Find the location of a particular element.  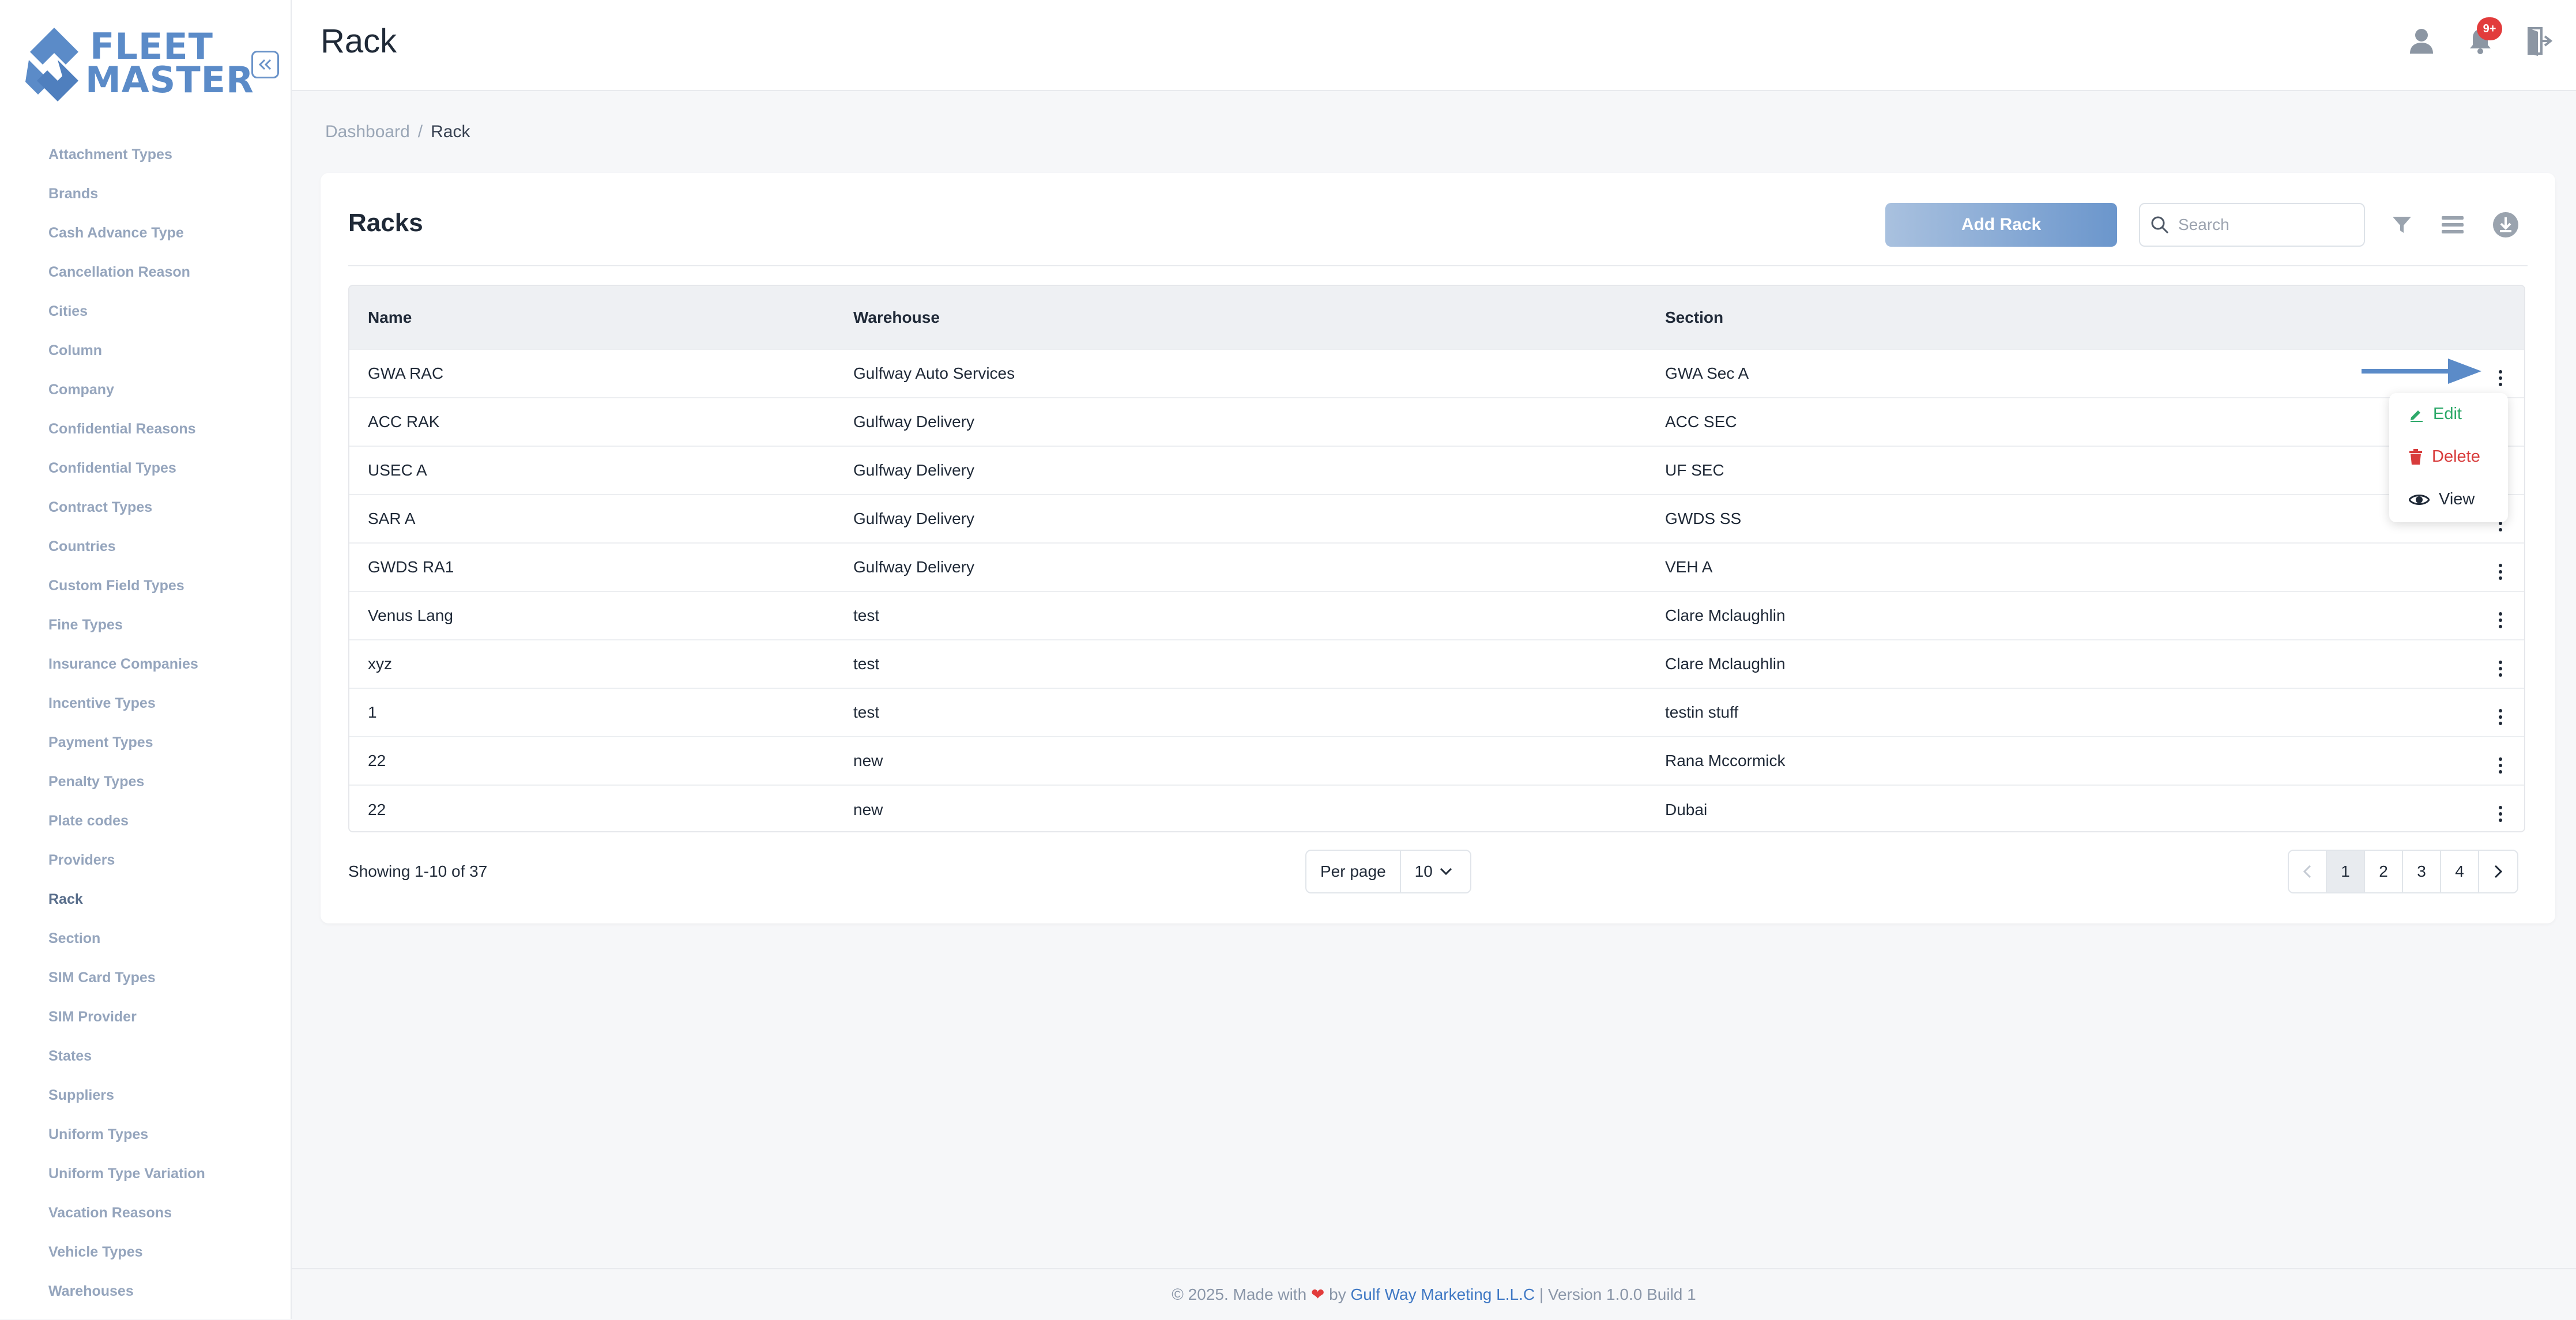

sidebar-item-column: Column is located at coordinates (126, 359).